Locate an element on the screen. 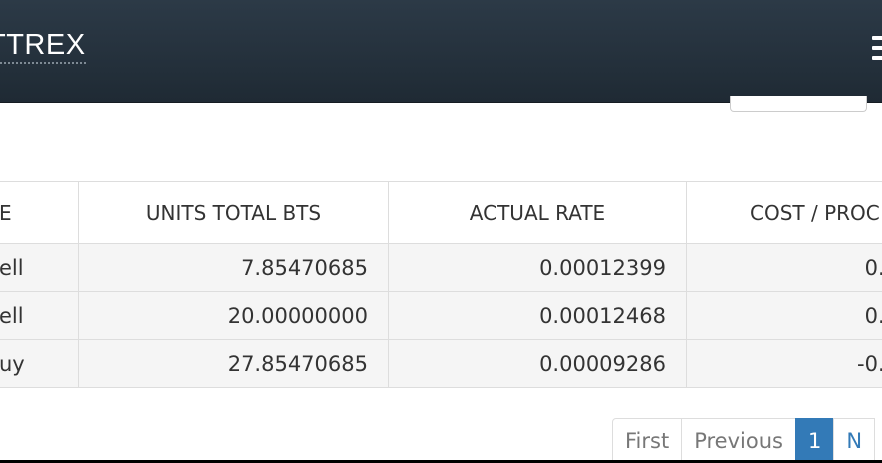 The height and width of the screenshot is (463, 882). column-header-cost: COST / PROC is located at coordinates (784, 212).